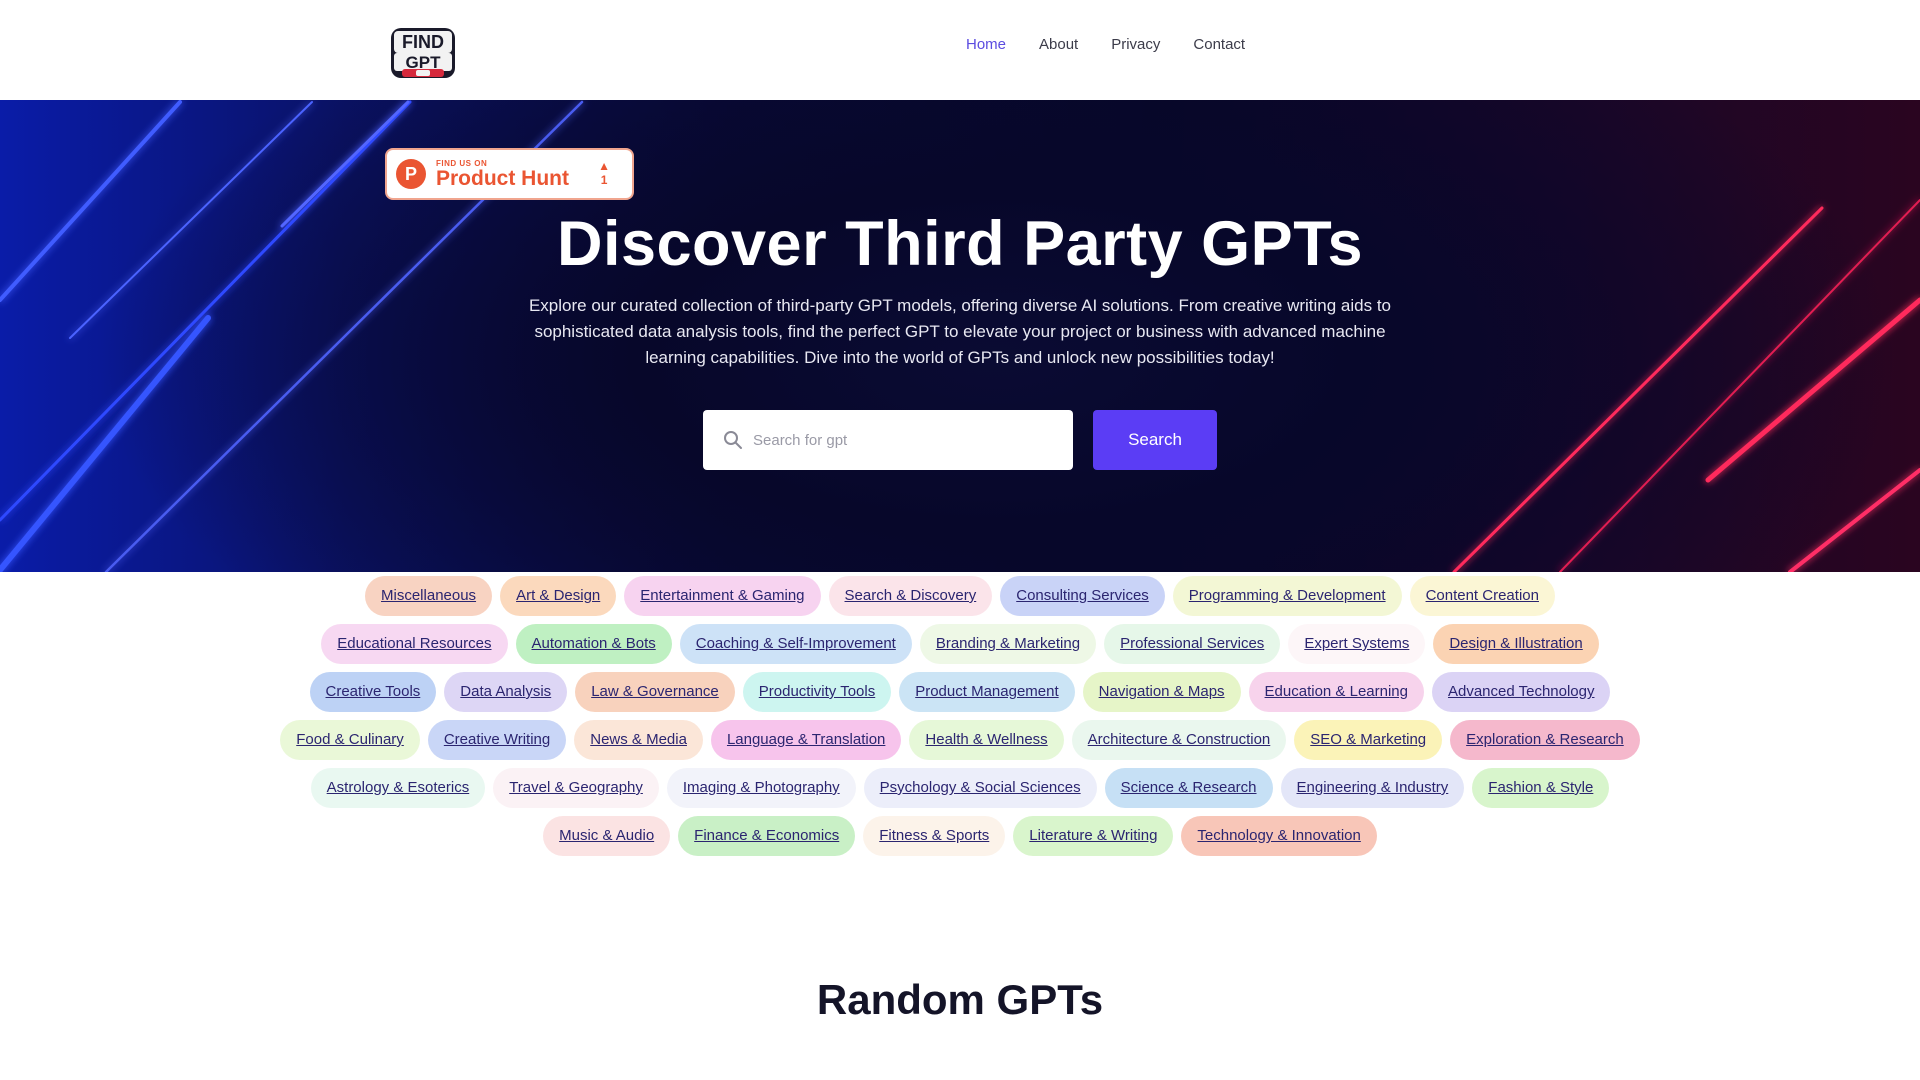 This screenshot has height=1080, width=1920. I want to click on upvote-triangle-icon: ▲, so click(604, 166).